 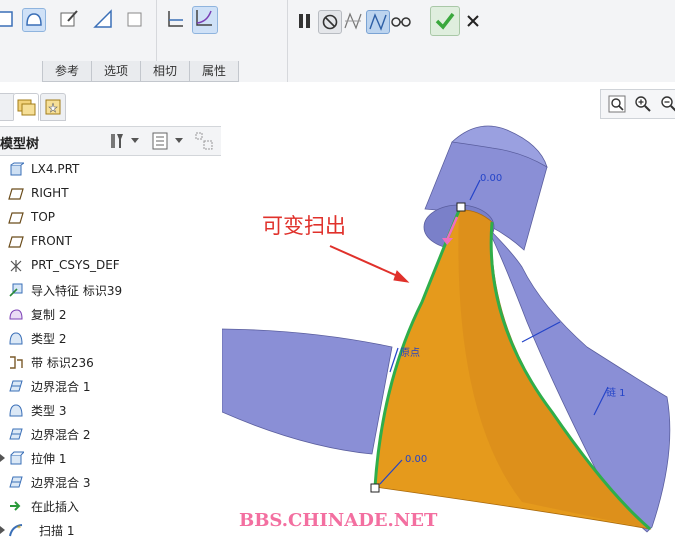 I want to click on tree-item-right: RIGHT, so click(x=110, y=194).